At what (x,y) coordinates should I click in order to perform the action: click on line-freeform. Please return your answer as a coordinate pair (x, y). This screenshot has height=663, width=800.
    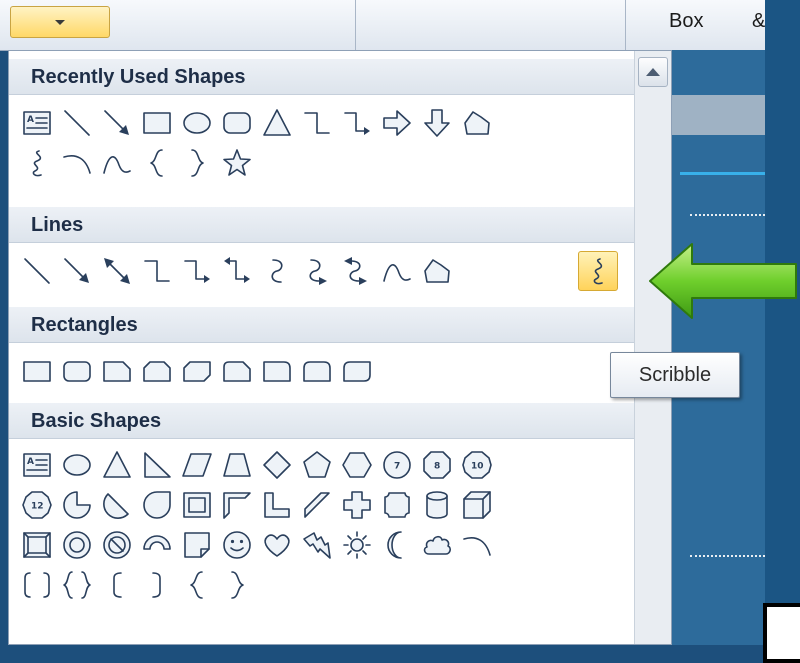
    Looking at the image, I should click on (437, 271).